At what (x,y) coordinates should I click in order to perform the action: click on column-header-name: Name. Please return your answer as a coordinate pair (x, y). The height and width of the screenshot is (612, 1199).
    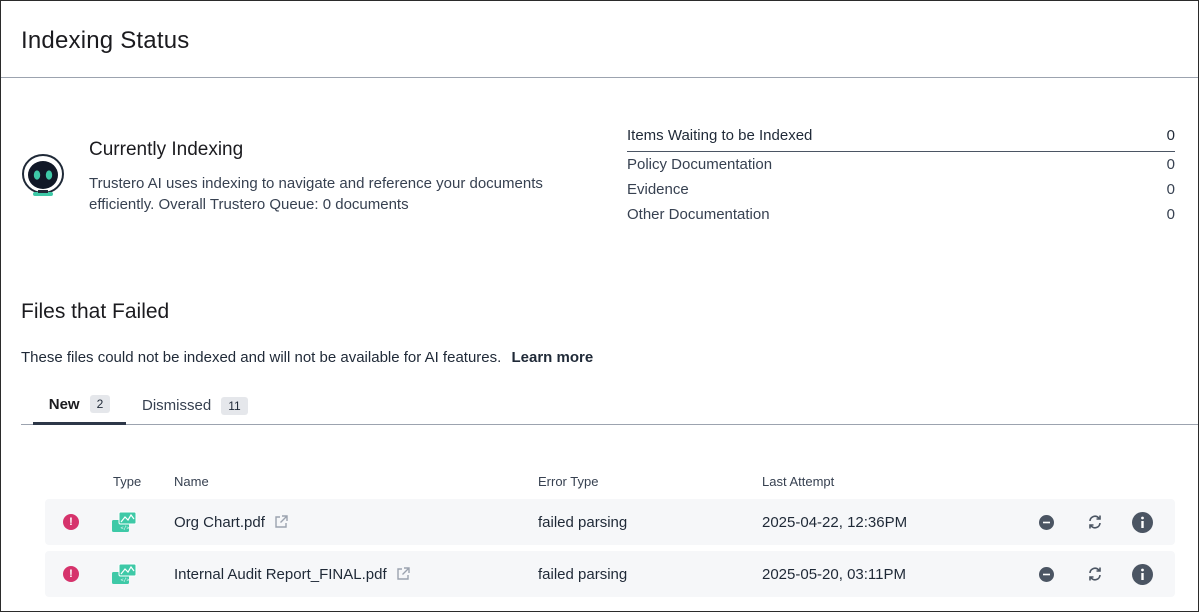
    Looking at the image, I should click on (191, 481).